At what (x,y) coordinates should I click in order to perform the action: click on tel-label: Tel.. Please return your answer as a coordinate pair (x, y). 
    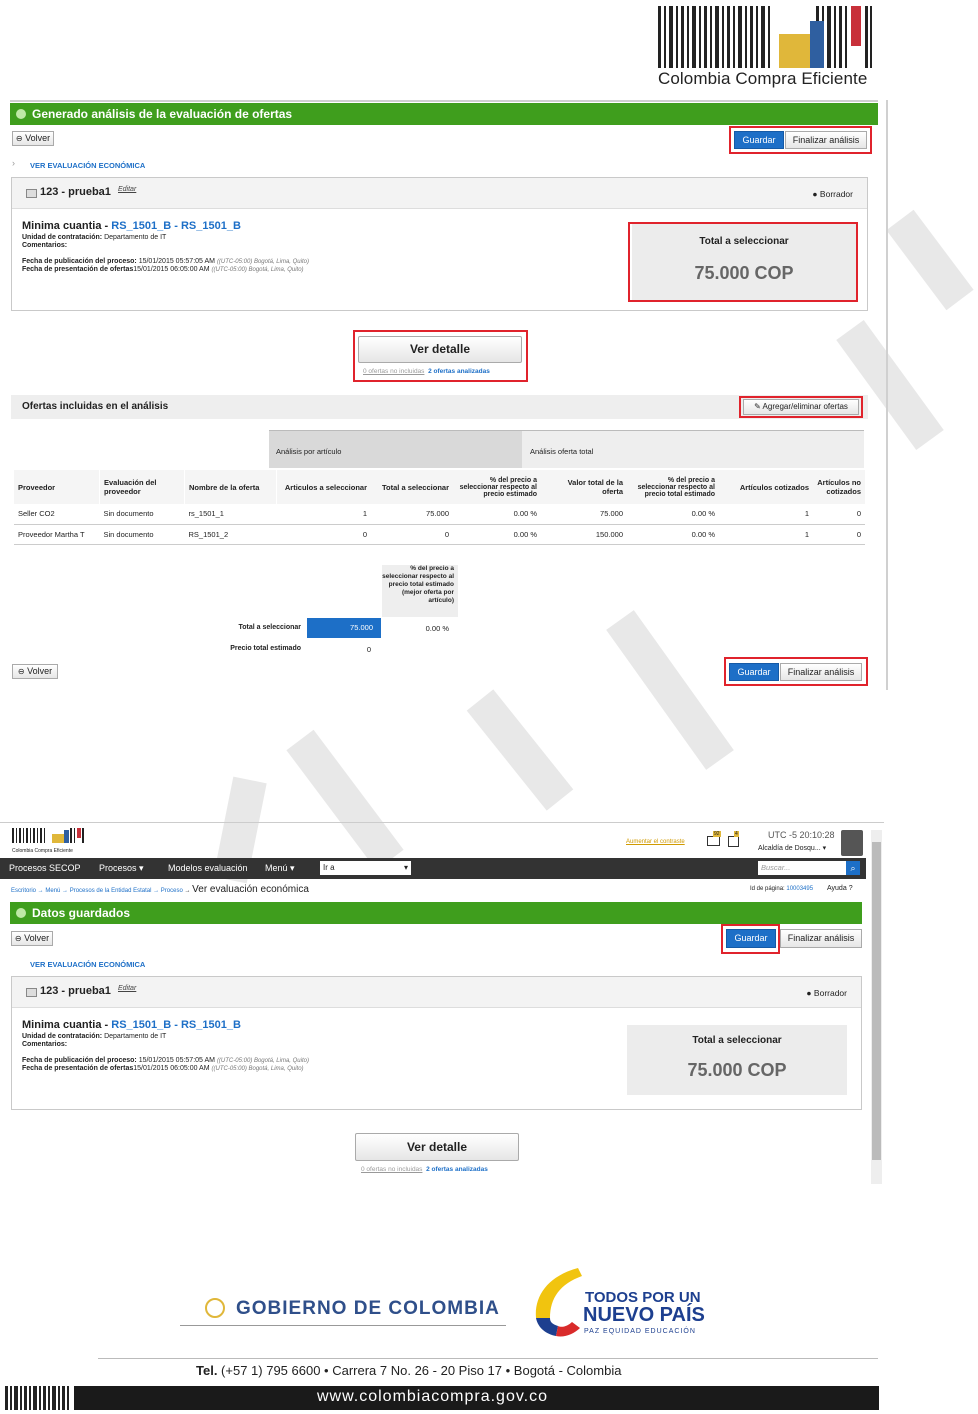
    Looking at the image, I should click on (207, 1370).